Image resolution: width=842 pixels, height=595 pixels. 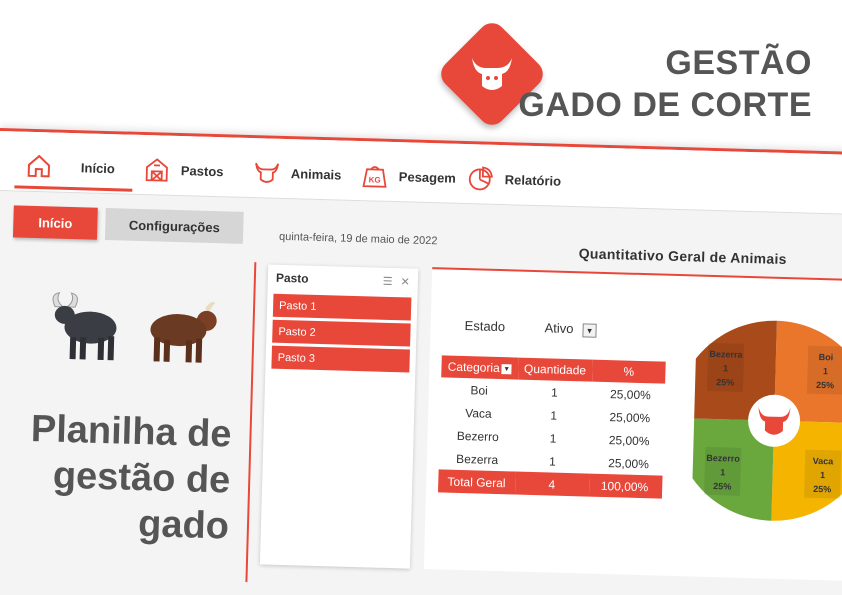 I want to click on table-cell: 4, so click(x=552, y=484).